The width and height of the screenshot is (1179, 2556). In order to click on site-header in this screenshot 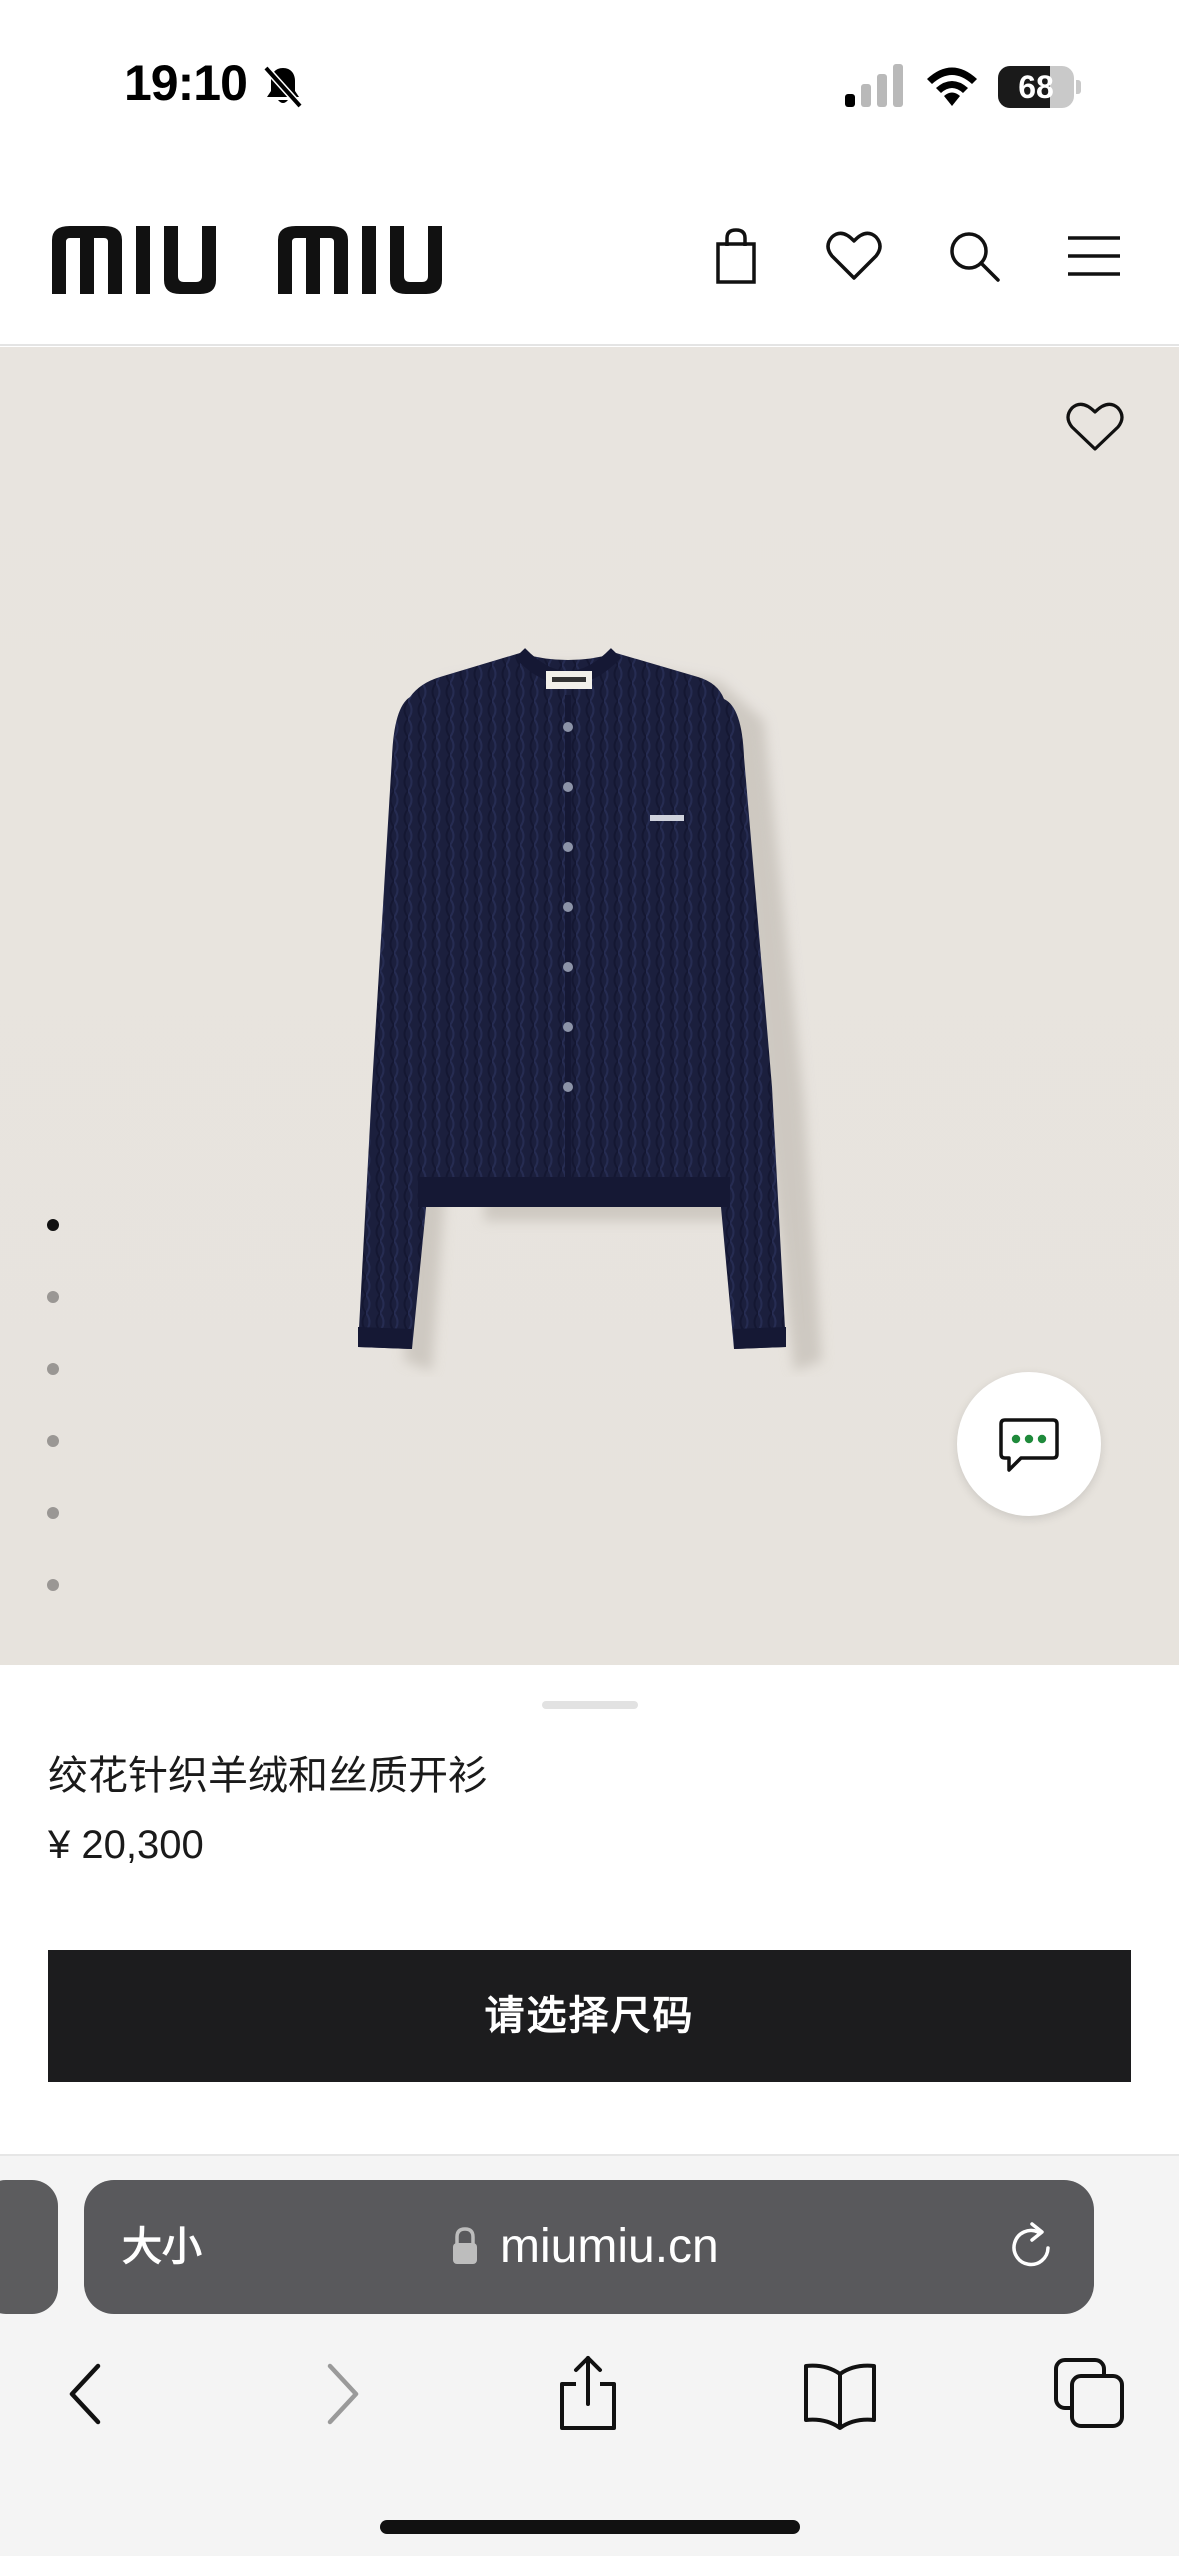, I will do `click(589, 258)`.